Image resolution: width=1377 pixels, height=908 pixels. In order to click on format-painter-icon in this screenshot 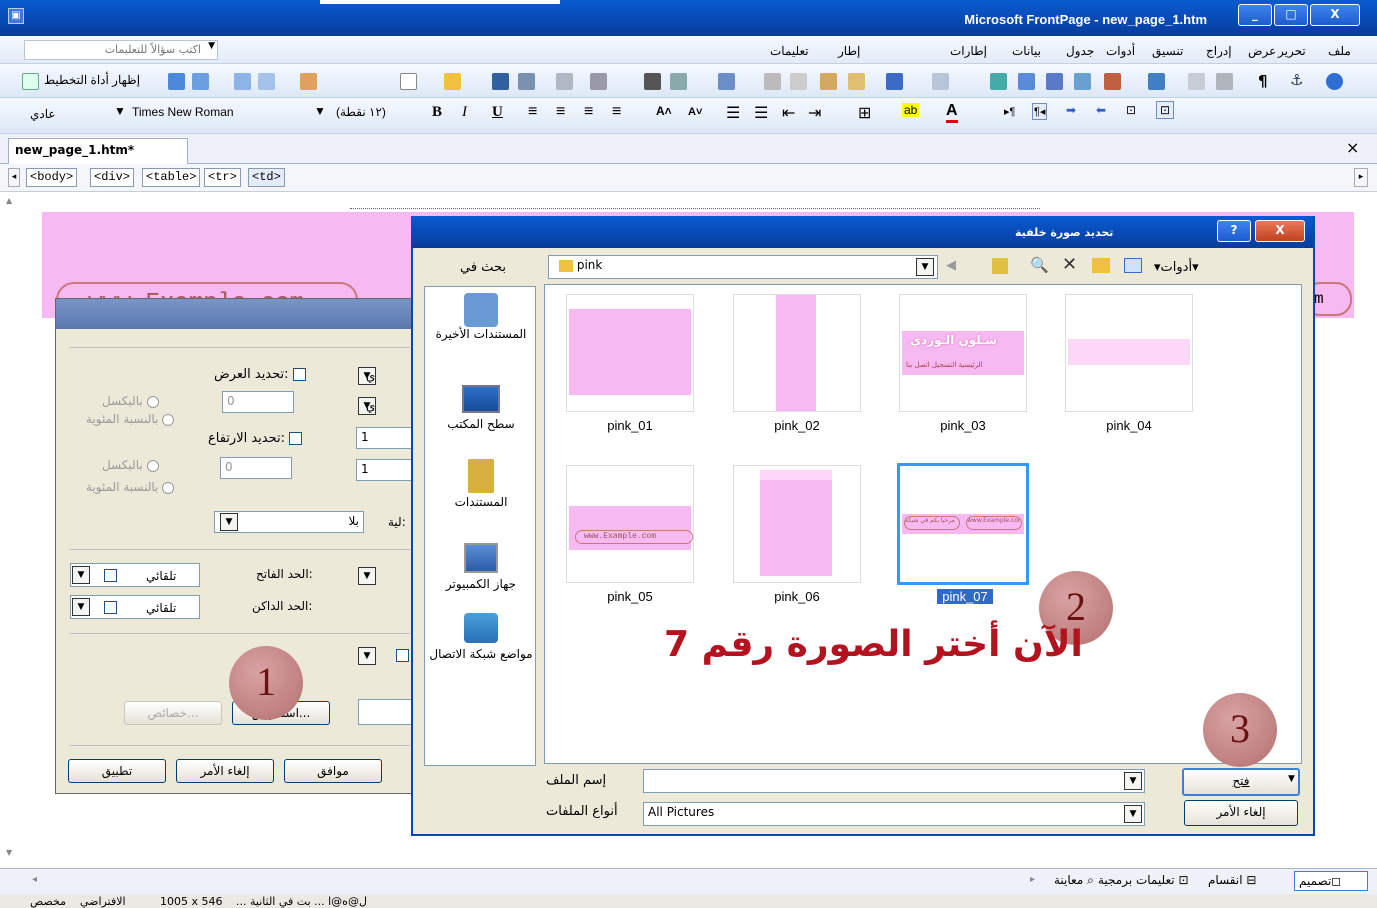, I will do `click(856, 81)`.